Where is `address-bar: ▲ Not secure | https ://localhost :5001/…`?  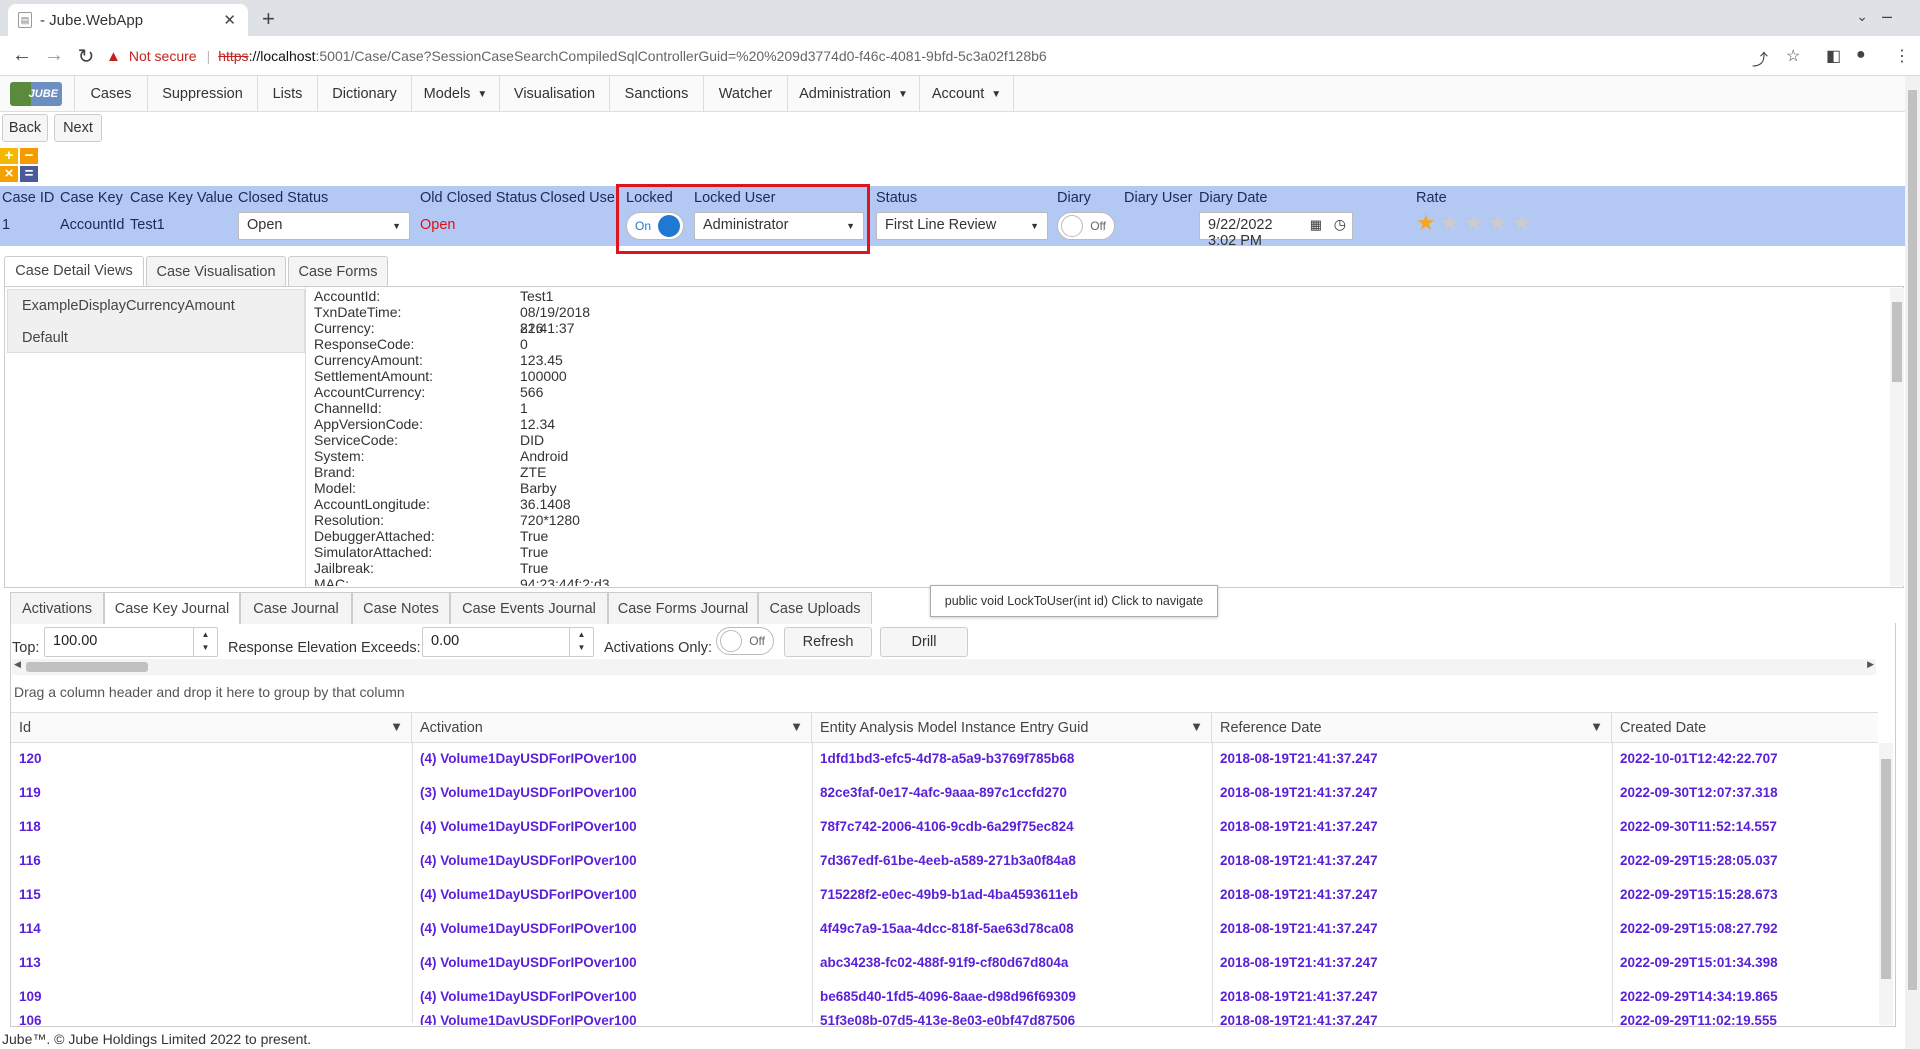 address-bar: ▲ Not secure | https ://localhost :5001/… is located at coordinates (956, 56).